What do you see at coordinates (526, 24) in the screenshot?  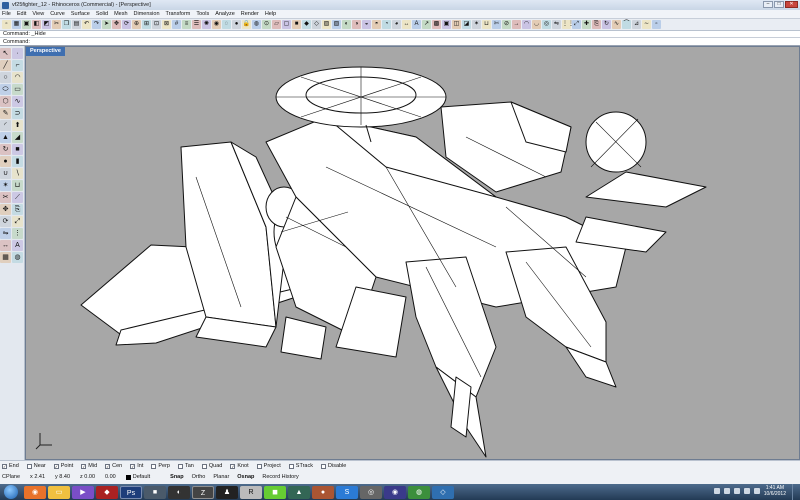 I see `fillet-icon: ◠` at bounding box center [526, 24].